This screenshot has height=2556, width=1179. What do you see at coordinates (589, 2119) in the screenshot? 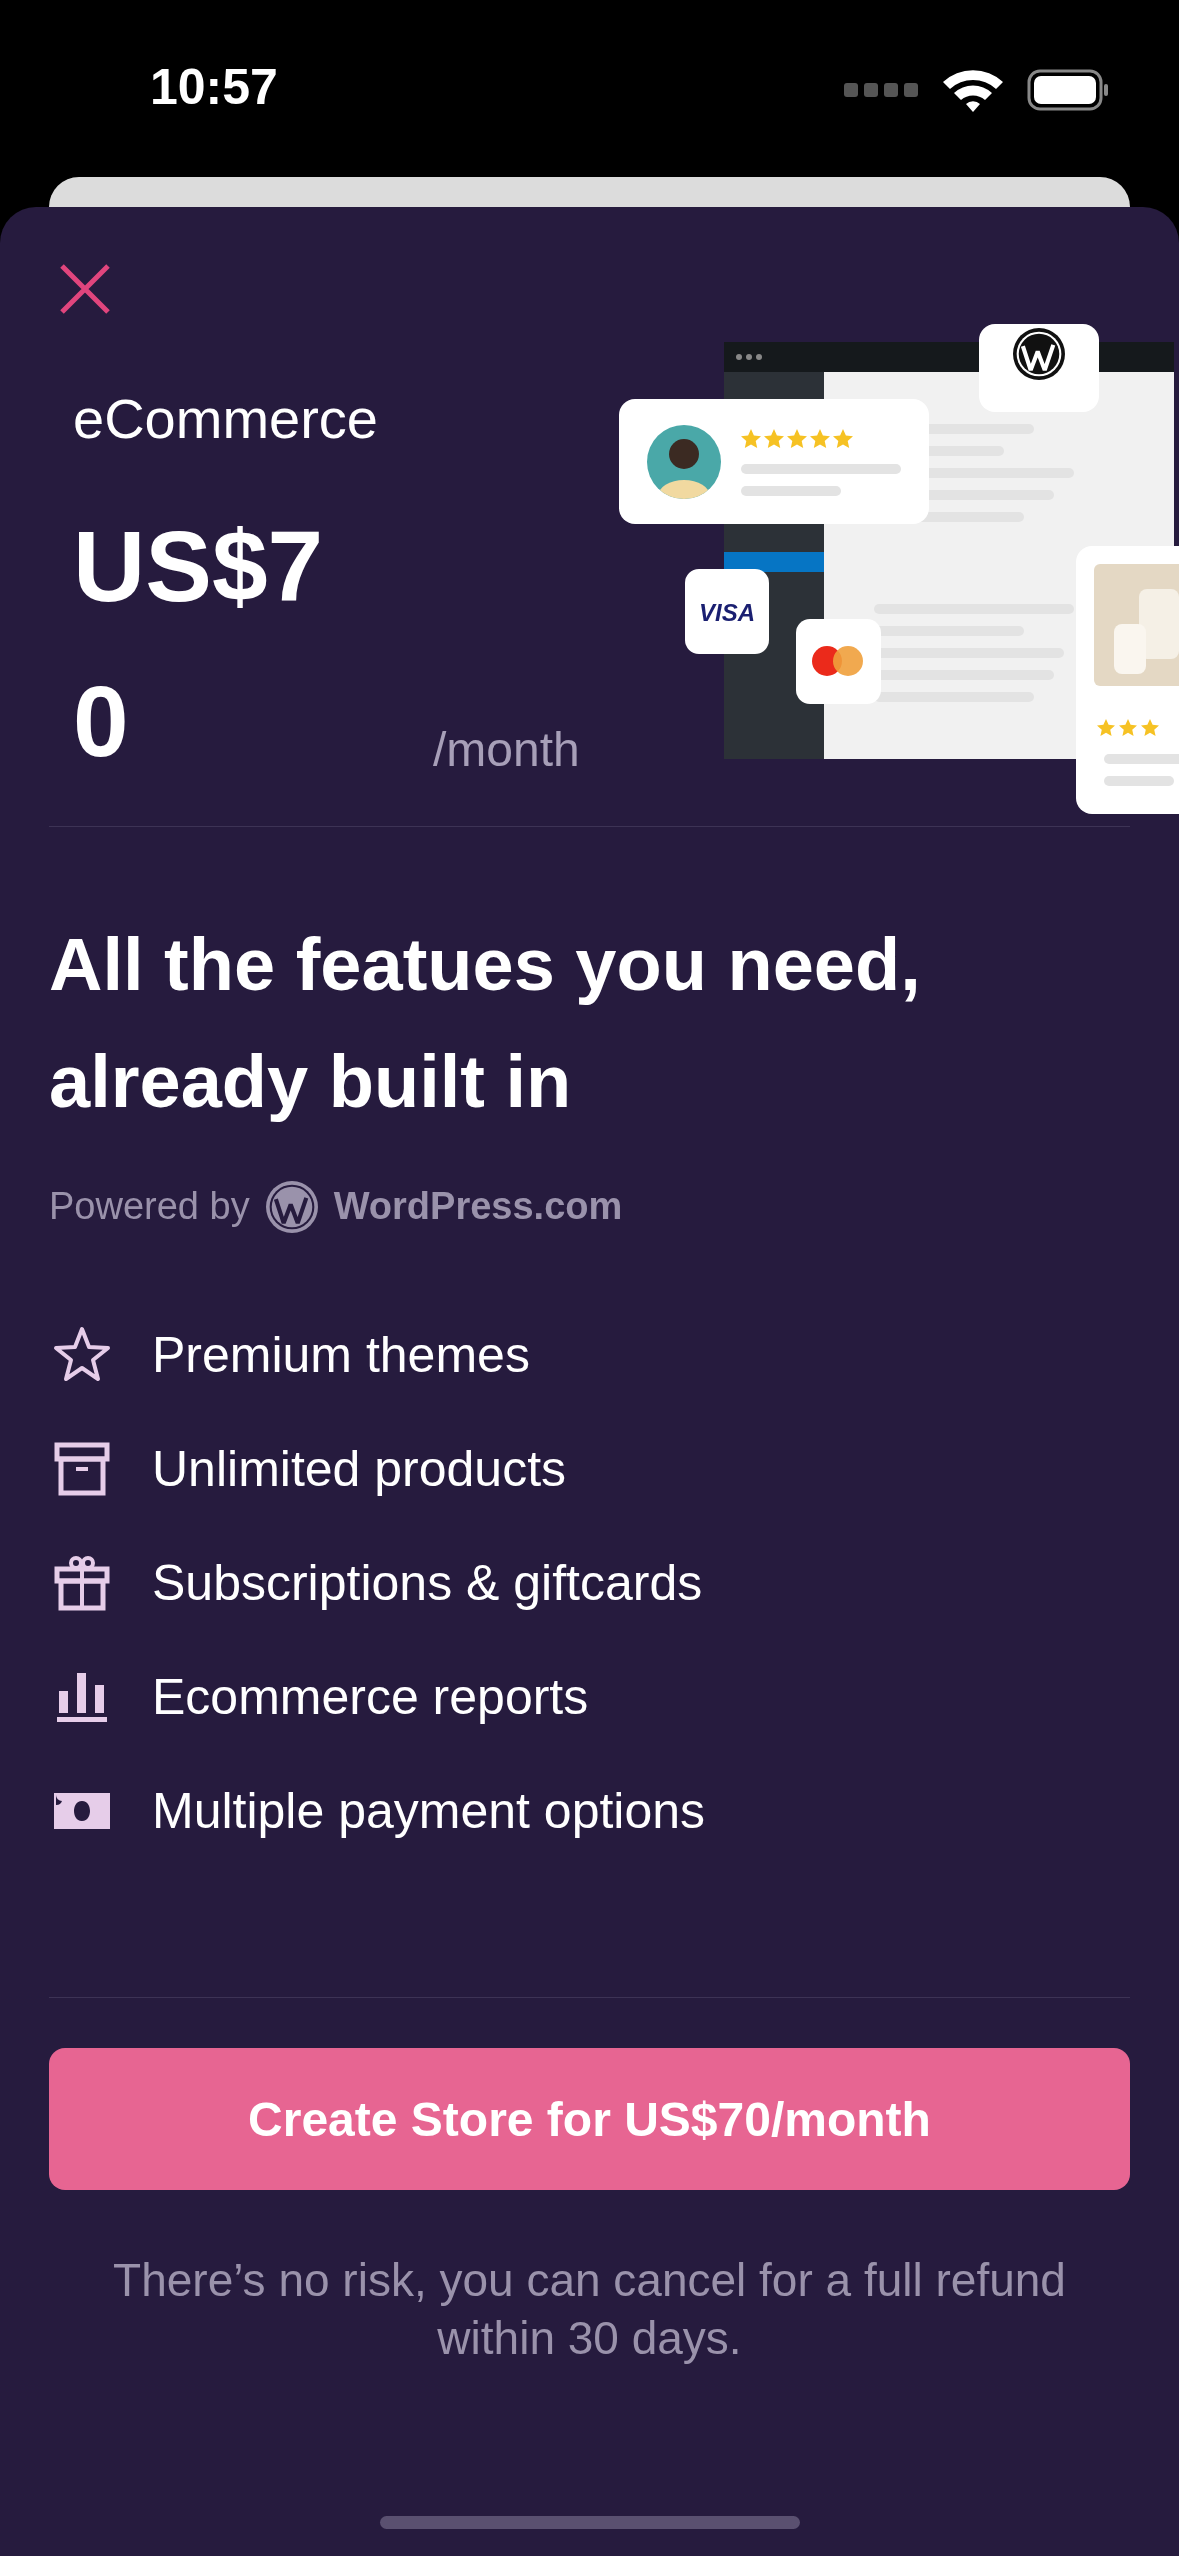
I see `create-store-button: Create Store for US$70/month` at bounding box center [589, 2119].